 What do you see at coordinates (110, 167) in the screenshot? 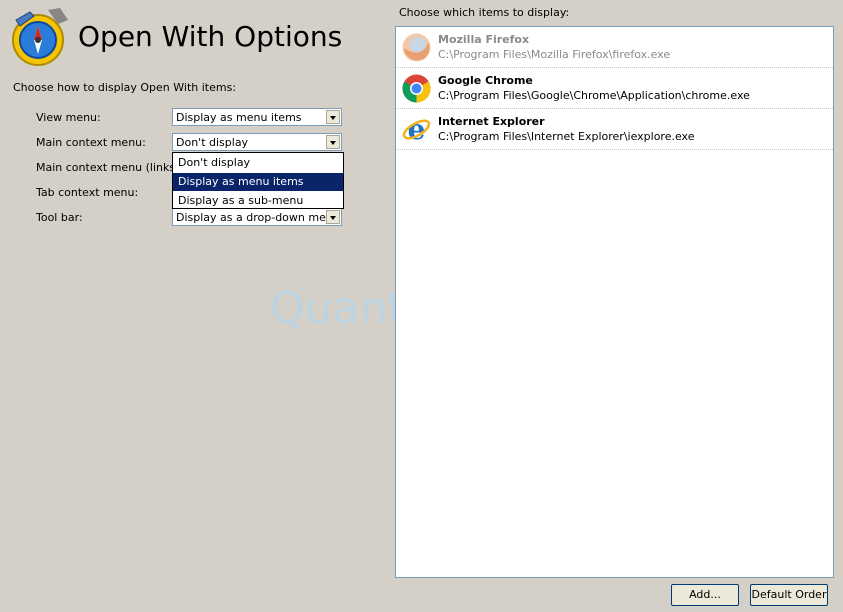
I see `main-context-links-label: Main context menu (links):` at bounding box center [110, 167].